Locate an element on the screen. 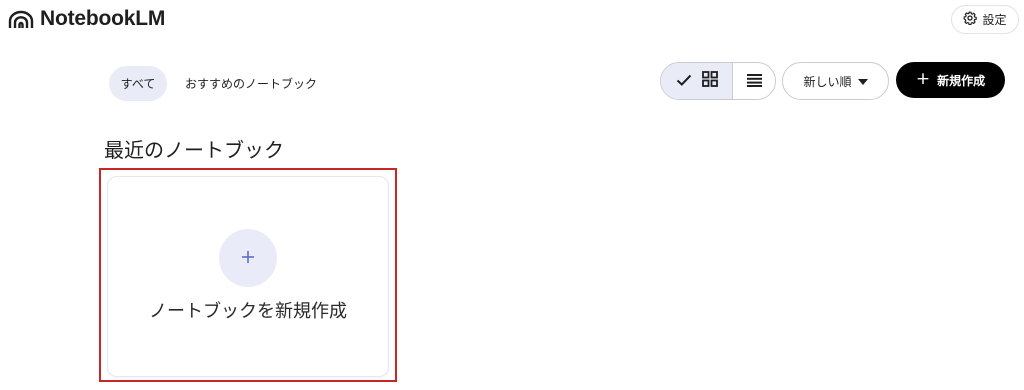 This screenshot has height=390, width=1024. filter-chip-recommended: おすすめのノートブック is located at coordinates (251, 83).